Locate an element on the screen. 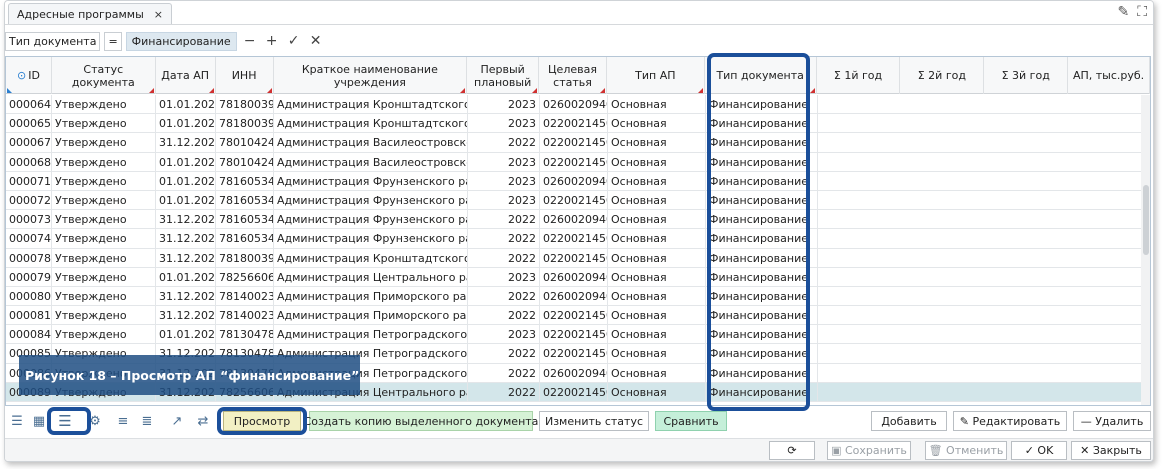  table-cell: Администрация Центрального район is located at coordinates (371, 277).